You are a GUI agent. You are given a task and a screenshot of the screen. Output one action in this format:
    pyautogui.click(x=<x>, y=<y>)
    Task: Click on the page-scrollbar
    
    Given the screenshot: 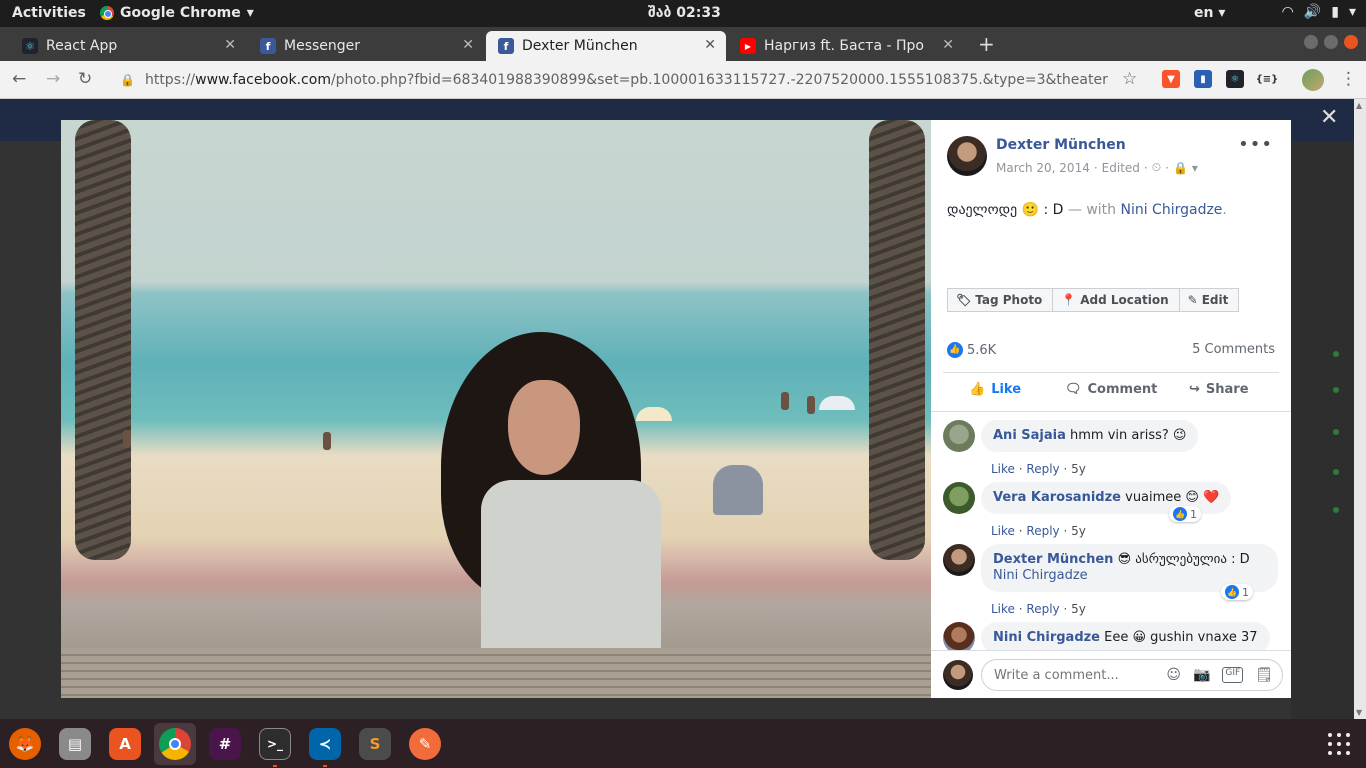 What is the action you would take?
    pyautogui.click(x=1360, y=409)
    